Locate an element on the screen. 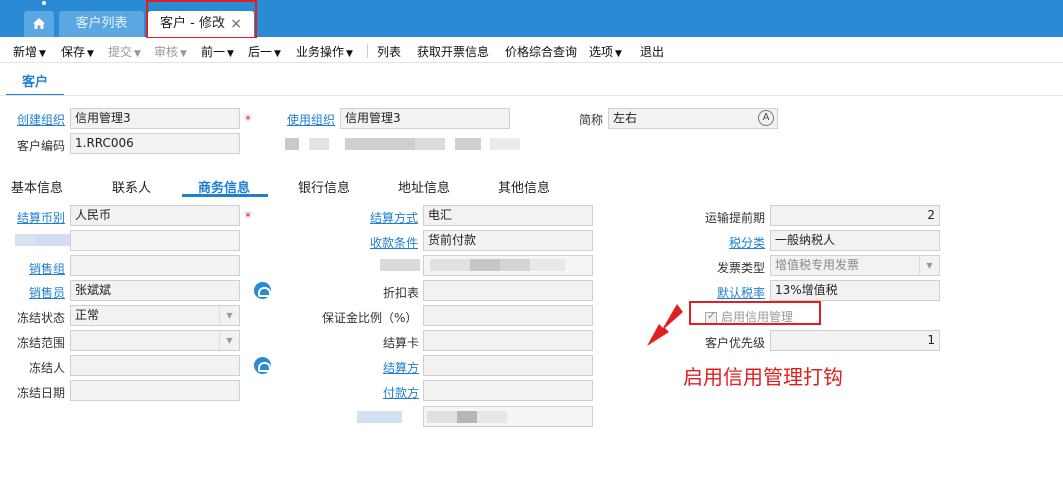 The height and width of the screenshot is (480, 1063). settle-party-field is located at coordinates (508, 365).